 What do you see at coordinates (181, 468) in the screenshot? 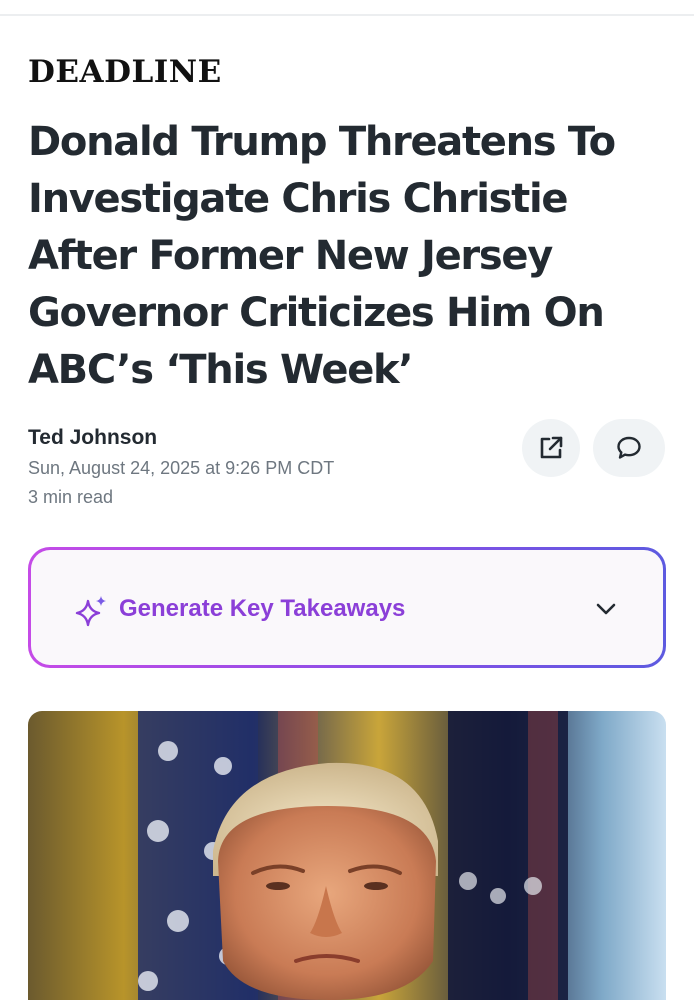
I see `publish-date: Sun, August 24, 2025 at 9:26 PM CDT` at bounding box center [181, 468].